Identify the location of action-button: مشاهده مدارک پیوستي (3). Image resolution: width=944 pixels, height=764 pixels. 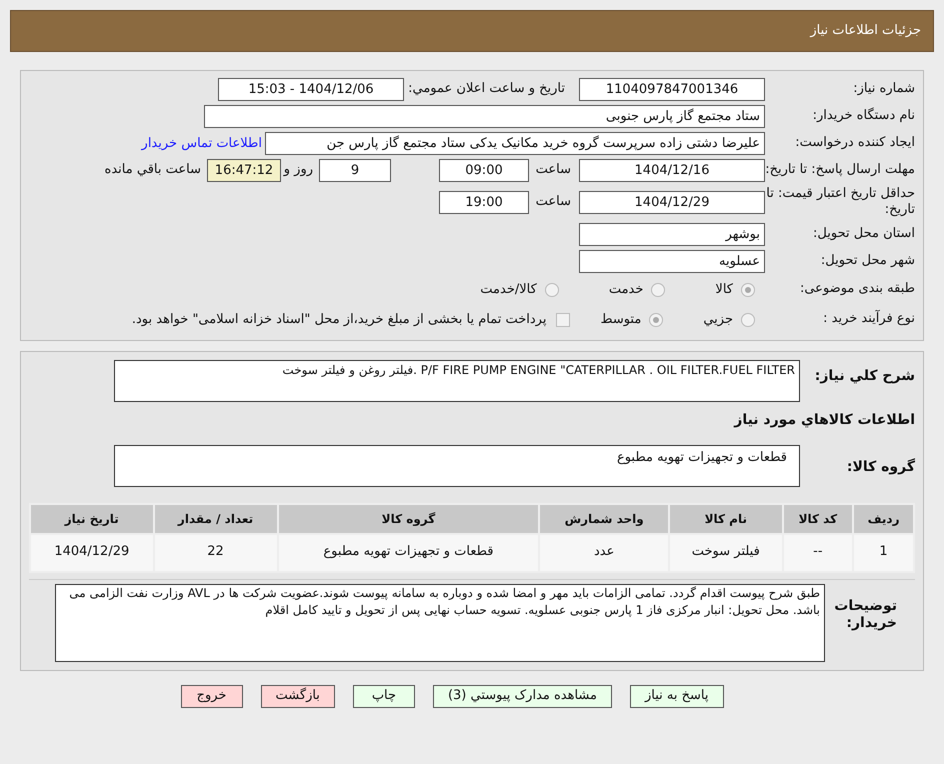
(522, 696).